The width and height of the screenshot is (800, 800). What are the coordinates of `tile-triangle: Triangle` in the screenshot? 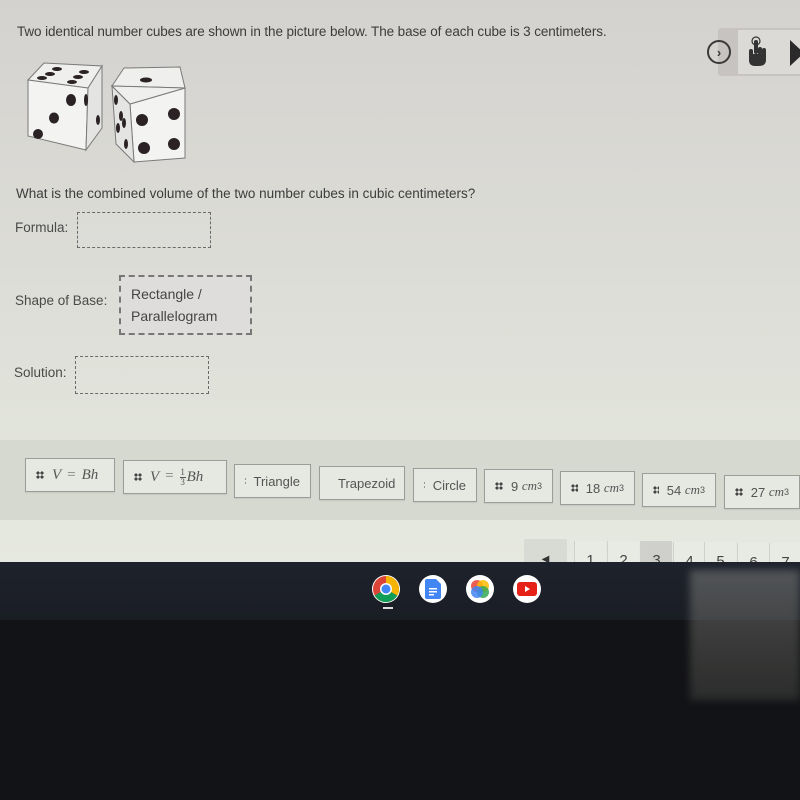 It's located at (272, 481).